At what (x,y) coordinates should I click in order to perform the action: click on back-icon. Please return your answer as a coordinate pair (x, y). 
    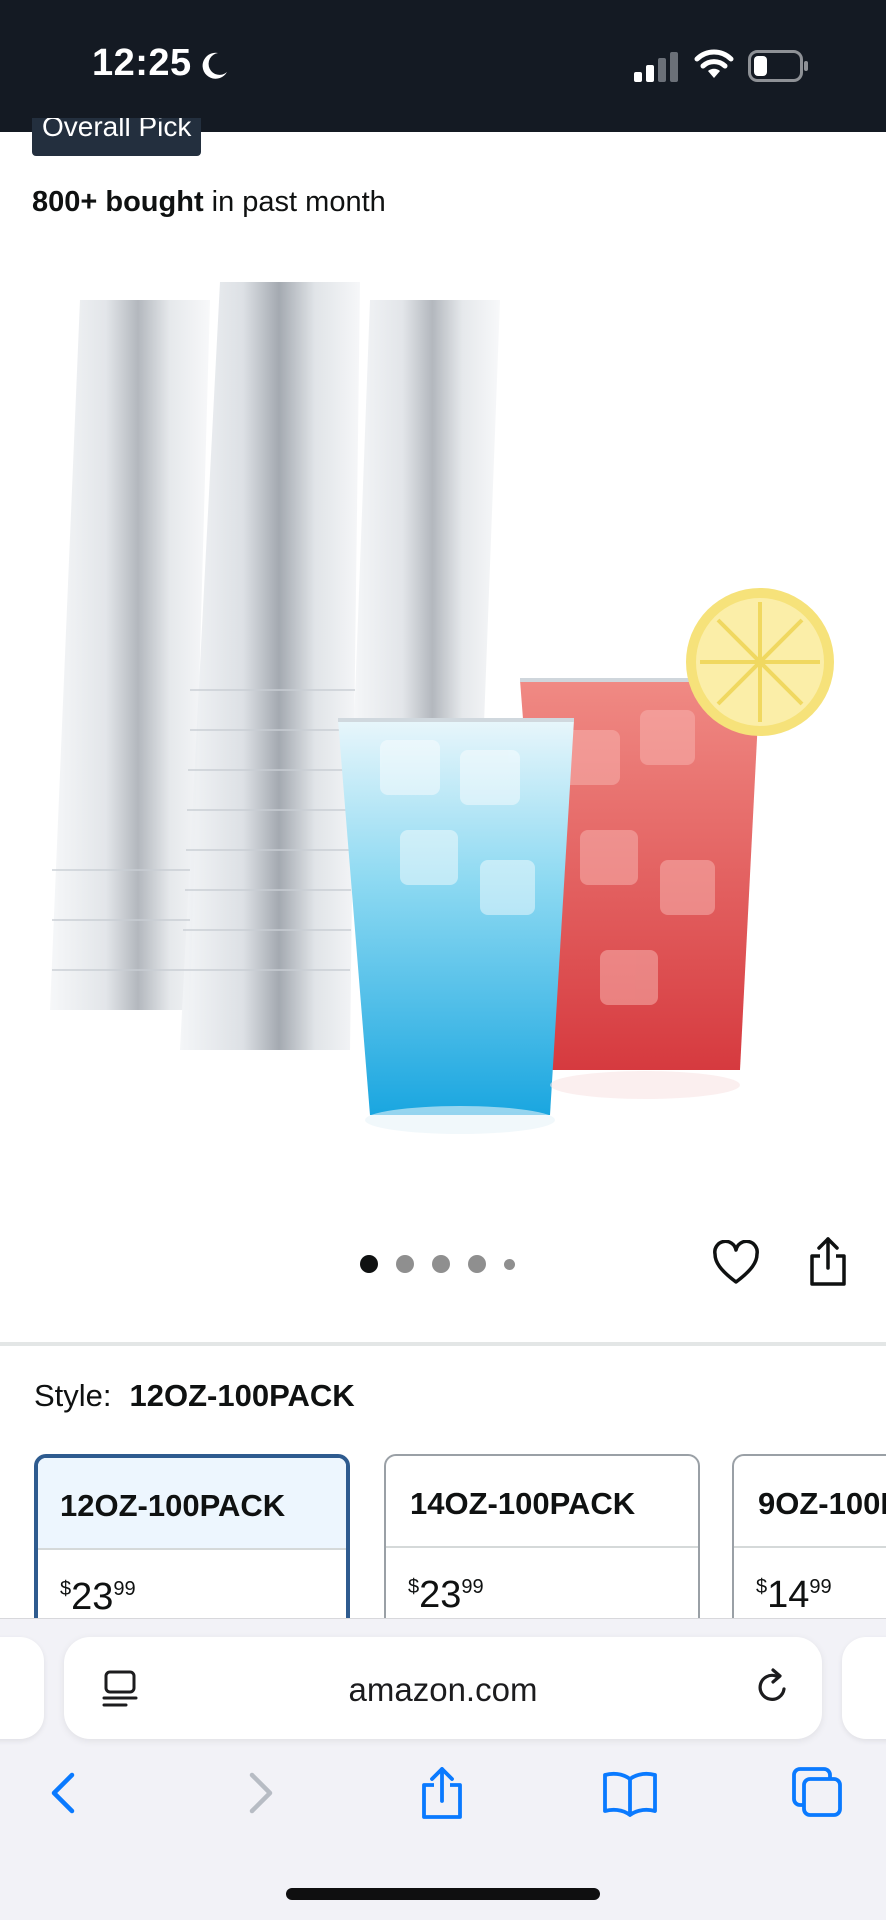
    Looking at the image, I should click on (66, 1793).